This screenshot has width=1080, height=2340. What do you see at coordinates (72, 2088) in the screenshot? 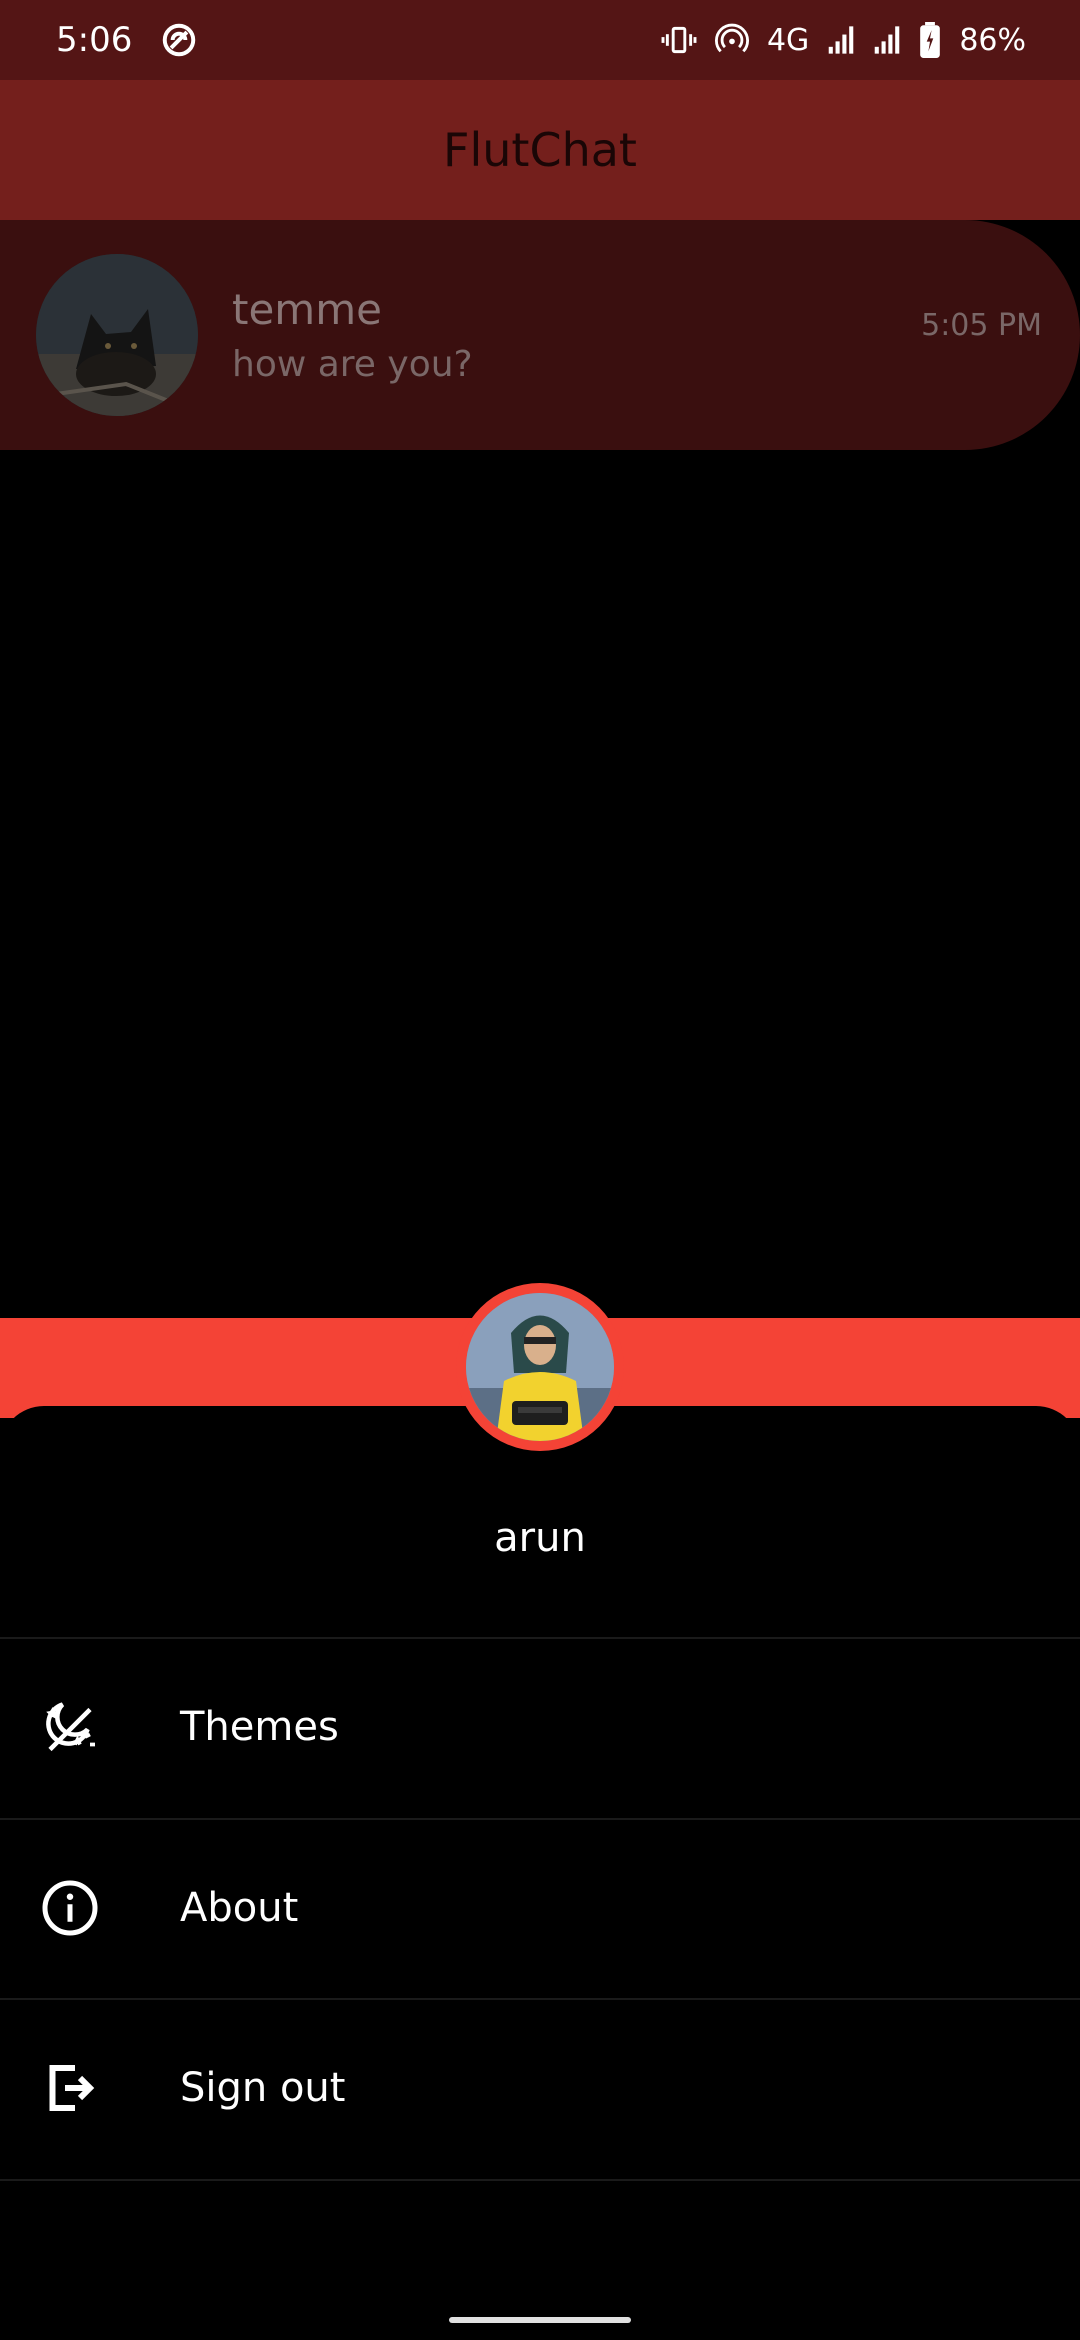
I see `logout-icon` at bounding box center [72, 2088].